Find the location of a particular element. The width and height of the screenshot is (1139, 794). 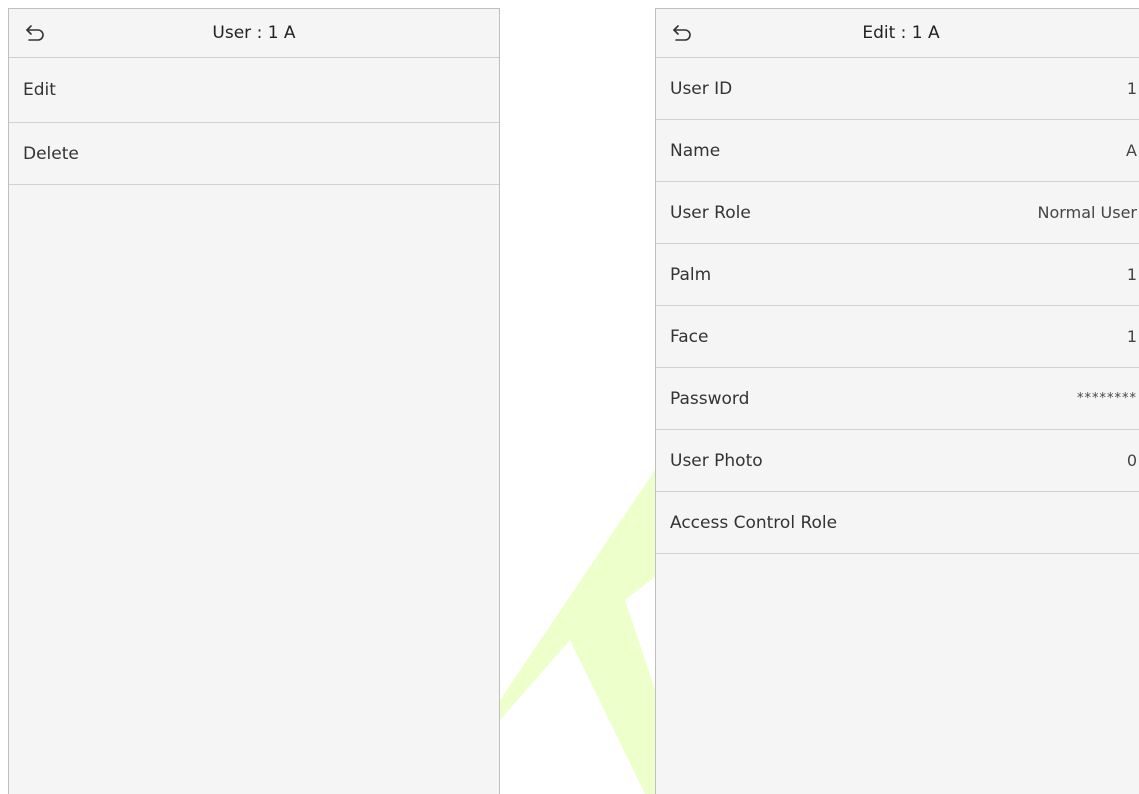

menu-item-label: Delete is located at coordinates (51, 153).